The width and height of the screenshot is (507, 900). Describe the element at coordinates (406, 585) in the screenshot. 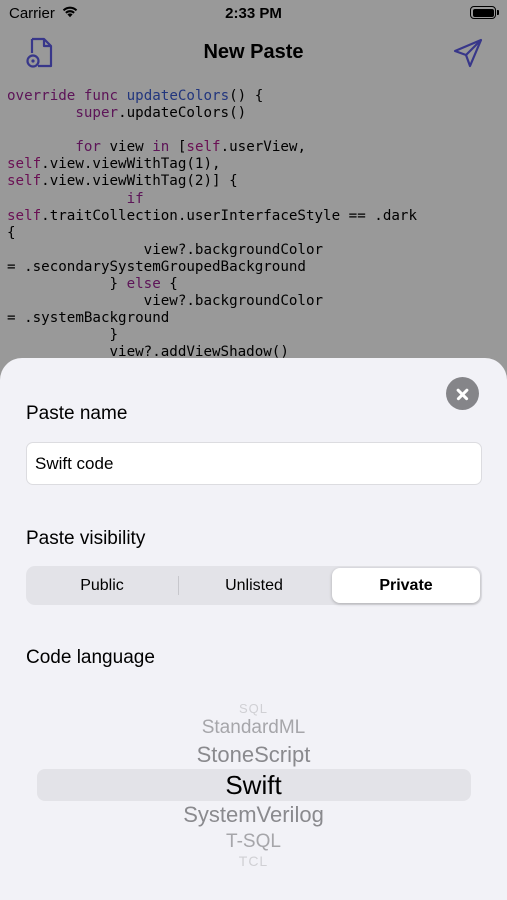

I see `visibility-option-private: Private` at that location.